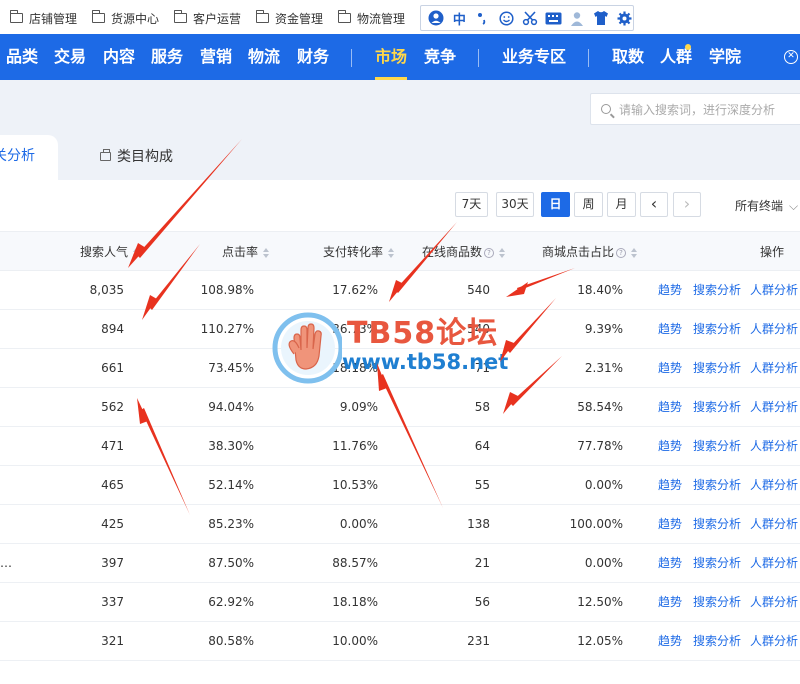  I want to click on bookmark-label: 客户运营, so click(217, 18).